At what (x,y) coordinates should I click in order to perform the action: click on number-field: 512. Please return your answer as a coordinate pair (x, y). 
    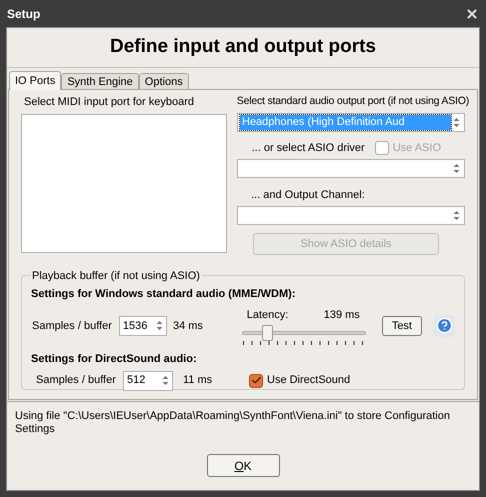
    Looking at the image, I should click on (148, 380).